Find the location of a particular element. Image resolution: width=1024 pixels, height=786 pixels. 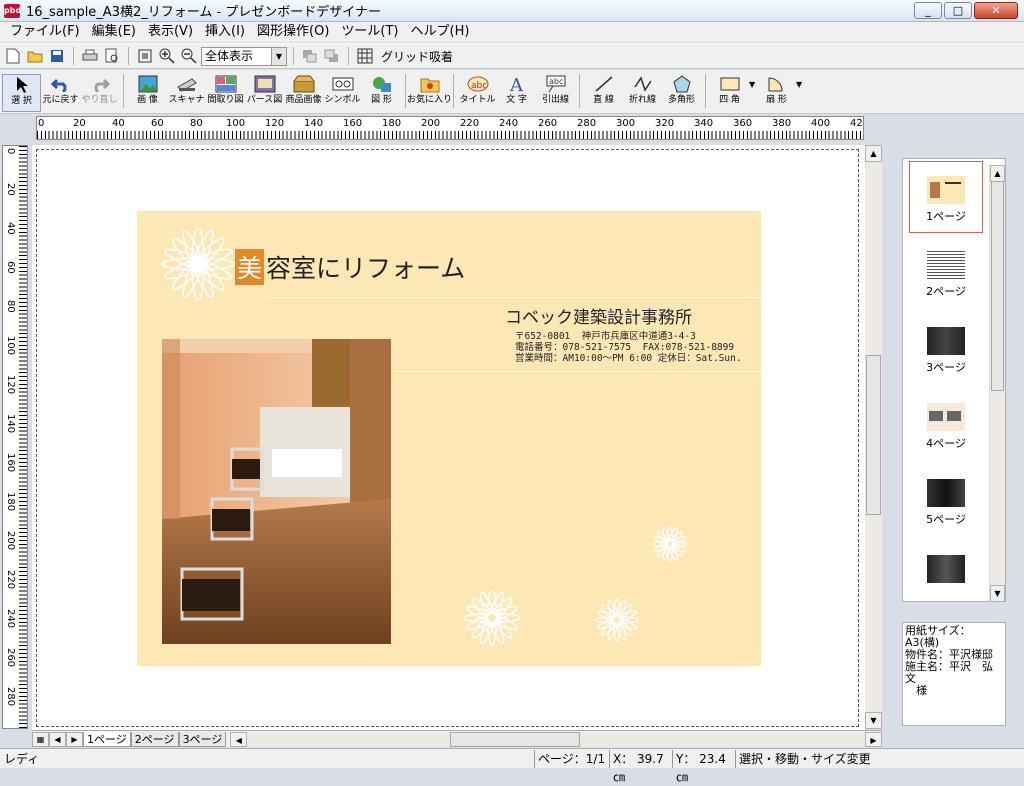

canvas-horizontal-scrollbar: ◀ ▶ is located at coordinates (556, 739).